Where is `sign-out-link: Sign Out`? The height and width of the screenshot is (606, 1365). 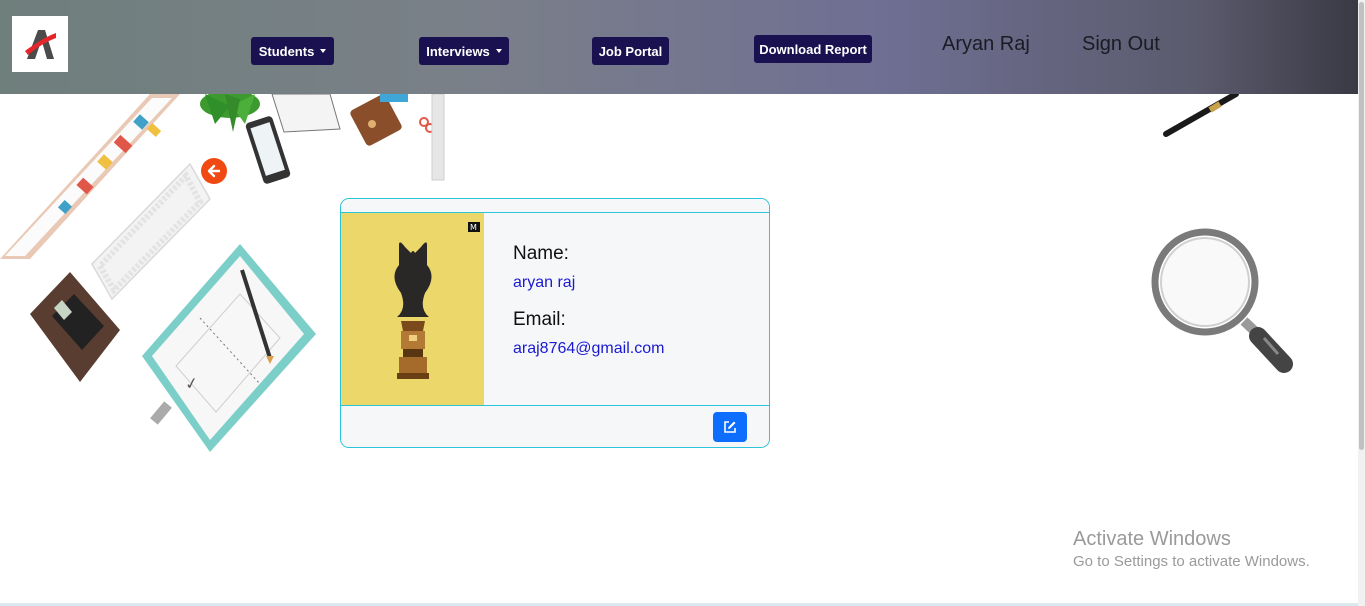 sign-out-link: Sign Out is located at coordinates (1121, 44).